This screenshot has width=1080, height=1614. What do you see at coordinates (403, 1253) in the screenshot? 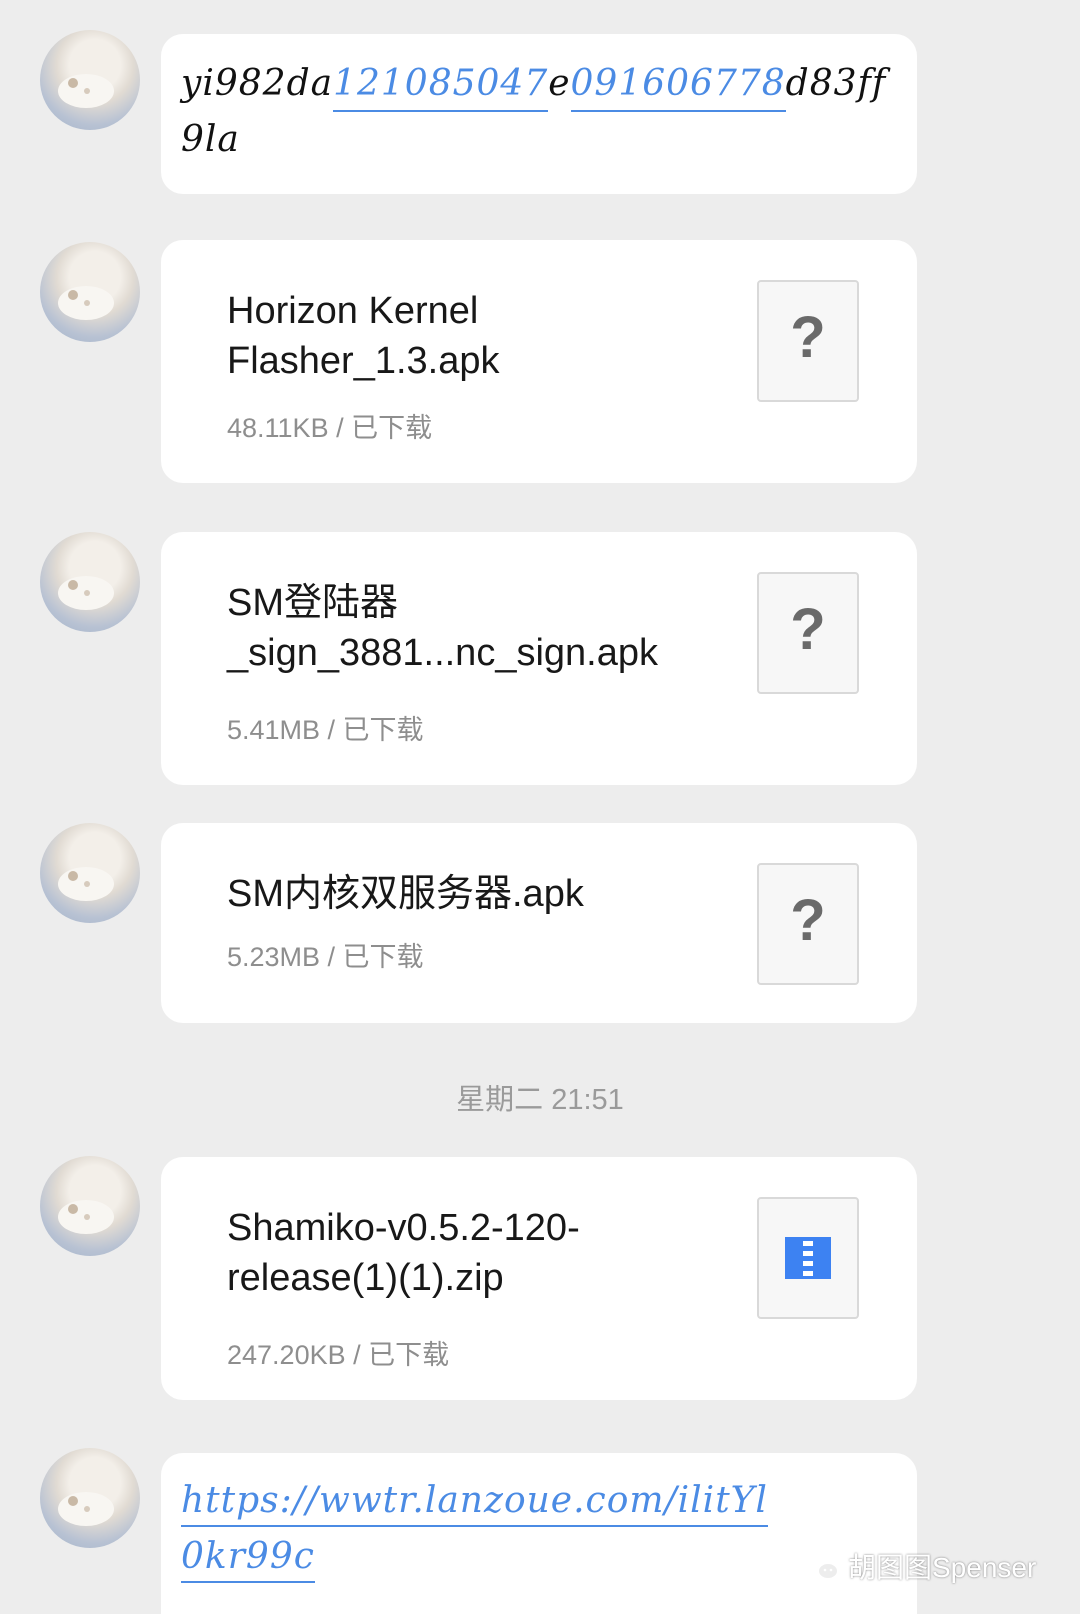
I see `file-name: Shamiko-v0.5.2-120- release(1)(1).zip` at bounding box center [403, 1253].